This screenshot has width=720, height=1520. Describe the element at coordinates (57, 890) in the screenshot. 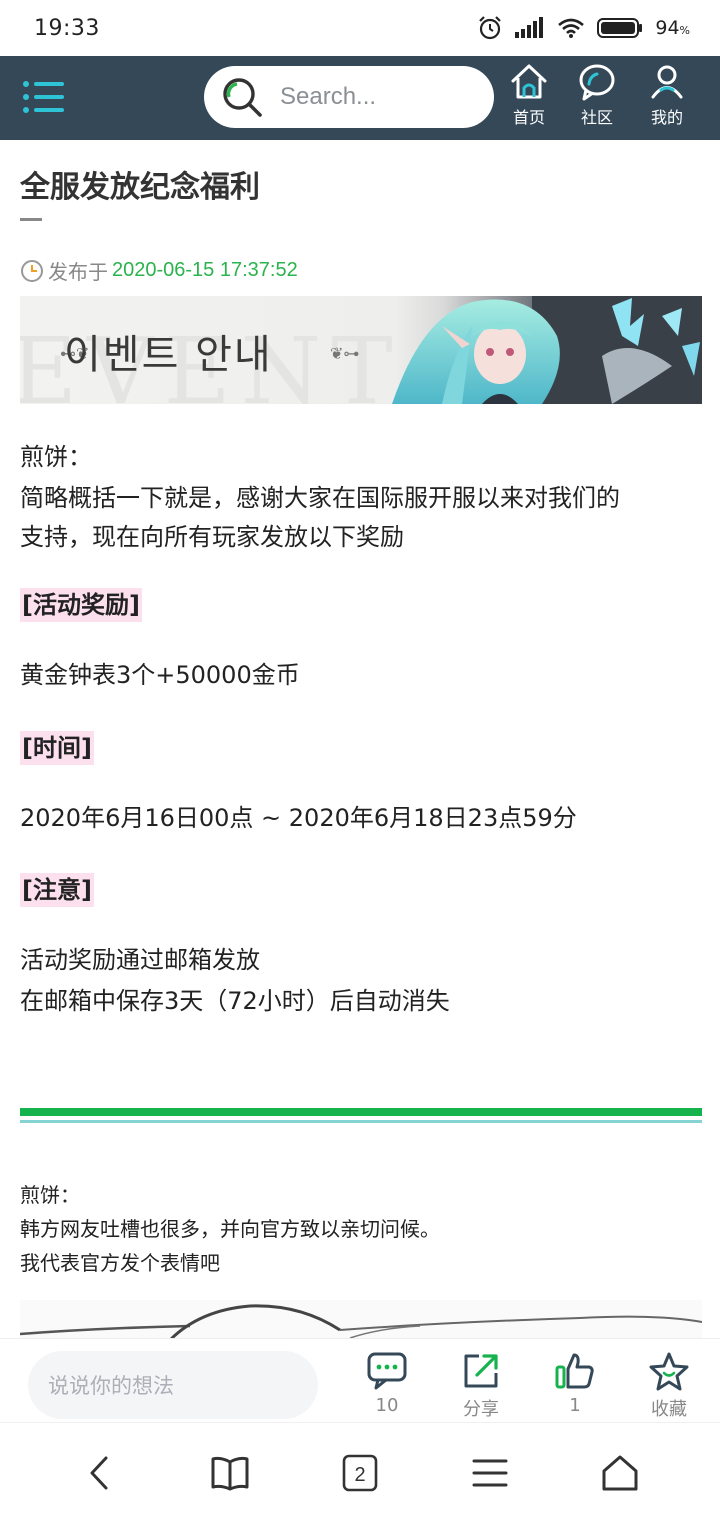

I see `section-note-tag: [注意]` at that location.